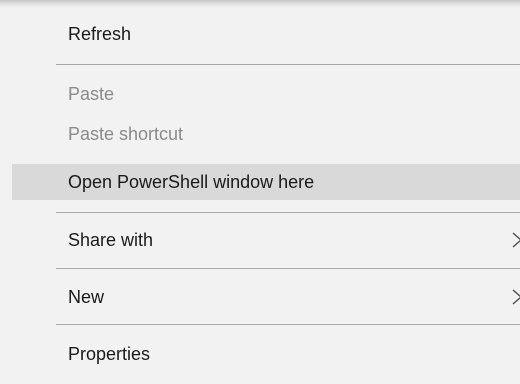 The width and height of the screenshot is (520, 384). Describe the element at coordinates (260, 4) in the screenshot. I see `menu-top-shadow` at that location.